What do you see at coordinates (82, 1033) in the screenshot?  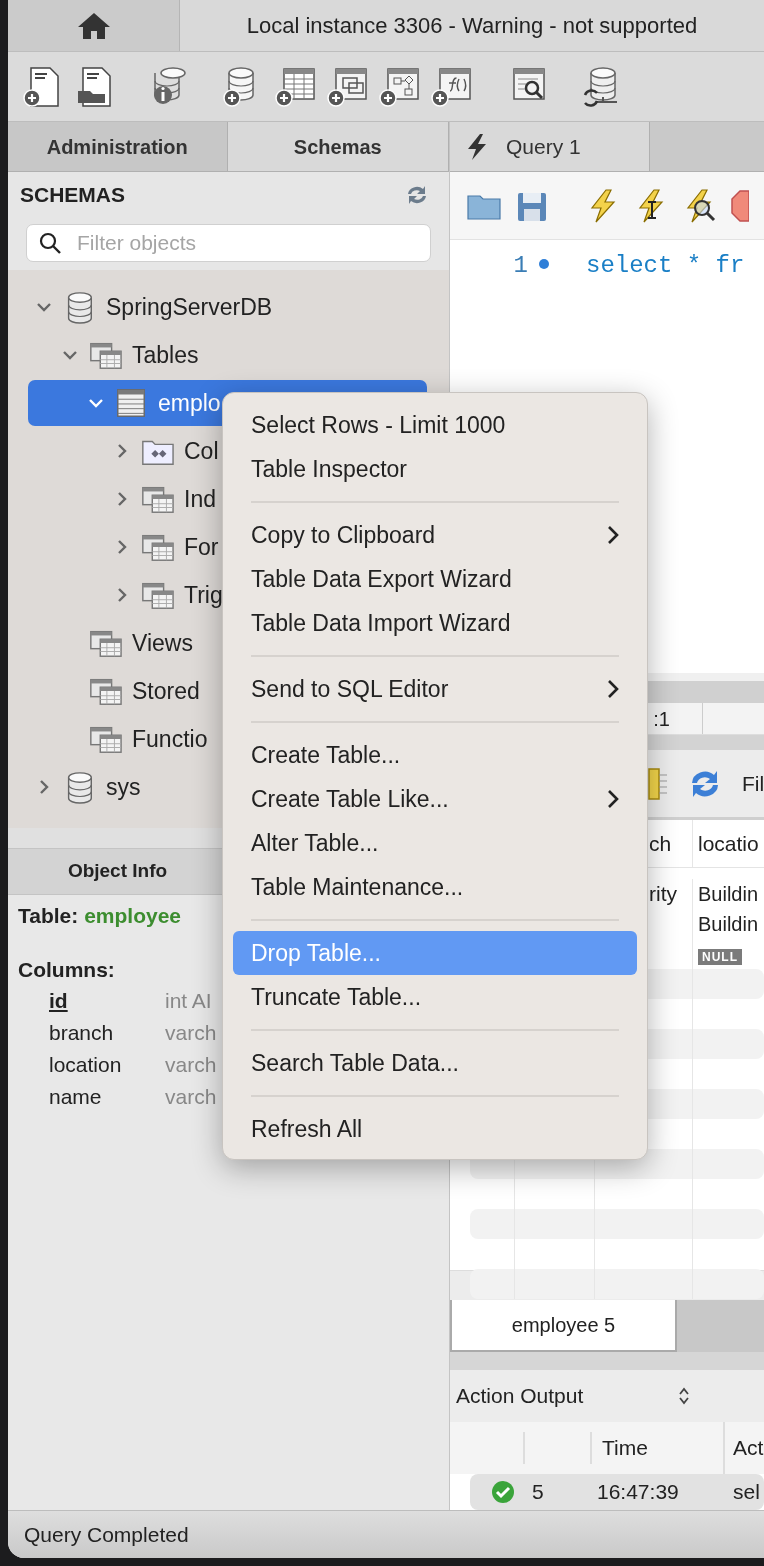 I see `column-name: branch` at bounding box center [82, 1033].